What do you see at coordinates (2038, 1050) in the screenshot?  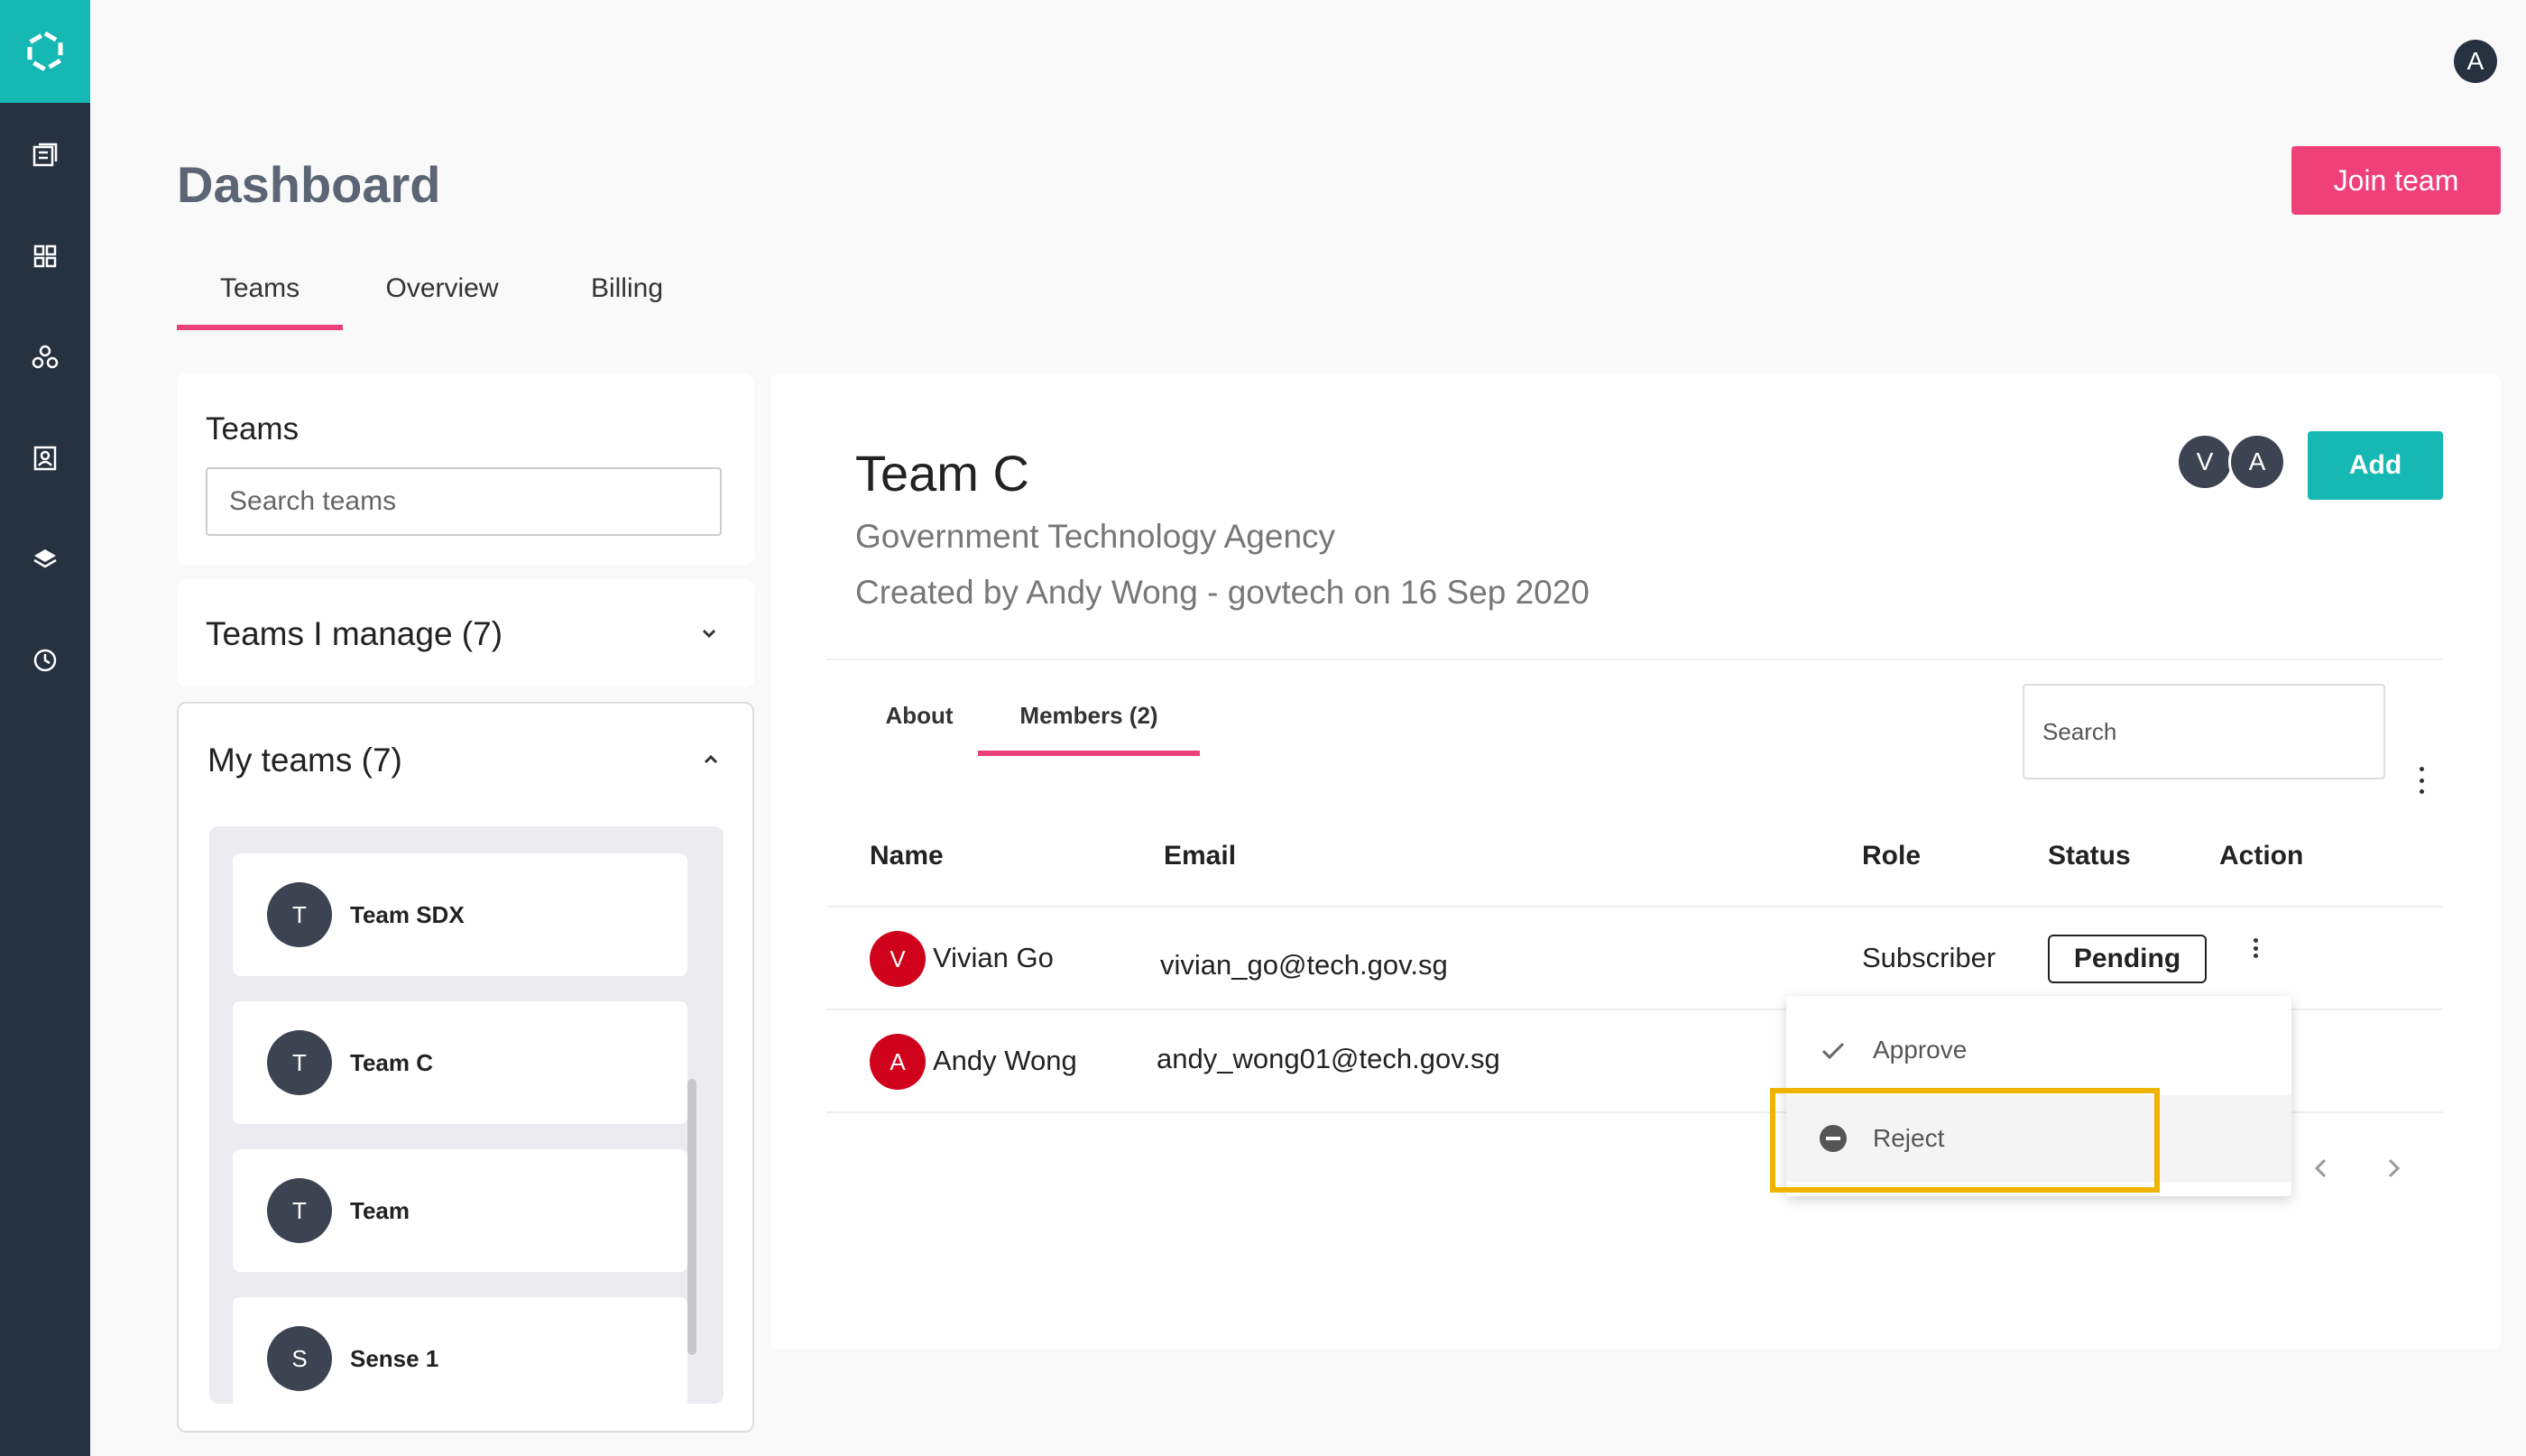 I see `menu-item-approve: Approve` at bounding box center [2038, 1050].